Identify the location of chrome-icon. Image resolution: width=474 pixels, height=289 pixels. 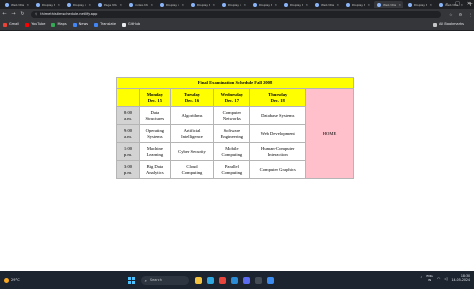
(222, 280).